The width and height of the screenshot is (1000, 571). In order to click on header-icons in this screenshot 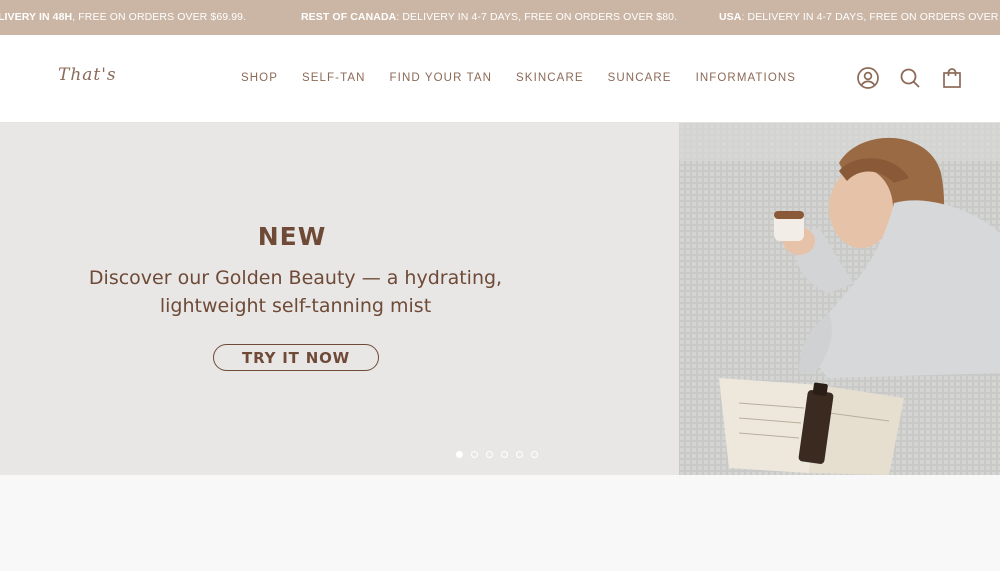, I will do `click(910, 78)`.